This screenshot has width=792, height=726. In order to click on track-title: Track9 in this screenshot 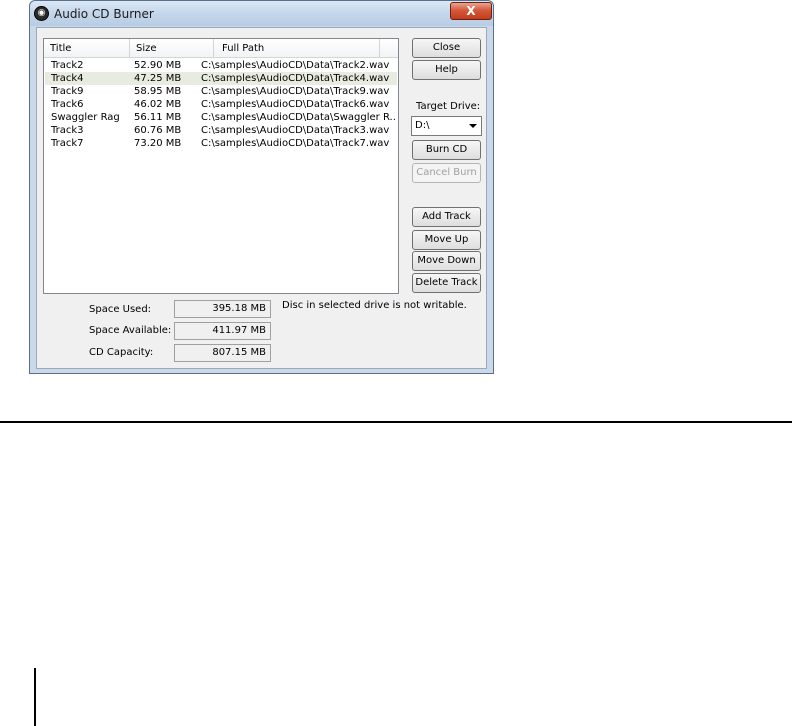, I will do `click(67, 91)`.